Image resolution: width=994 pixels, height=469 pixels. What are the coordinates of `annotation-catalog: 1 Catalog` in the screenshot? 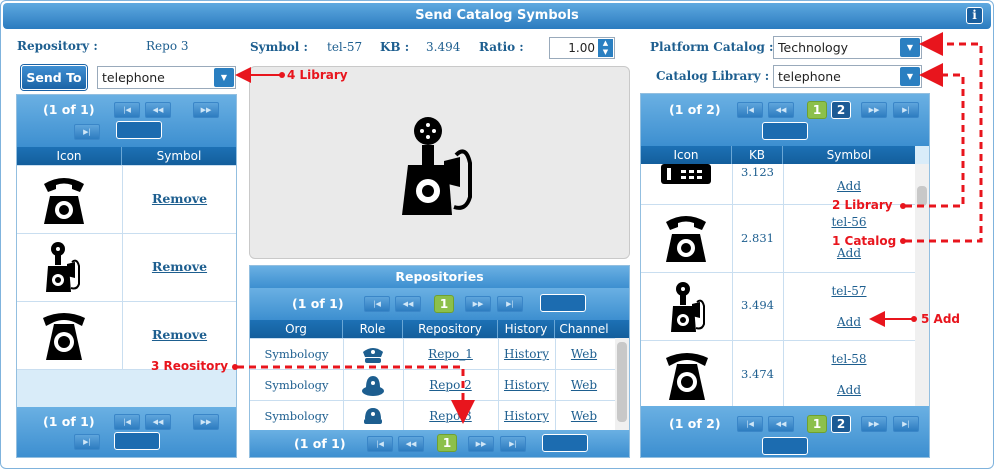 It's located at (864, 241).